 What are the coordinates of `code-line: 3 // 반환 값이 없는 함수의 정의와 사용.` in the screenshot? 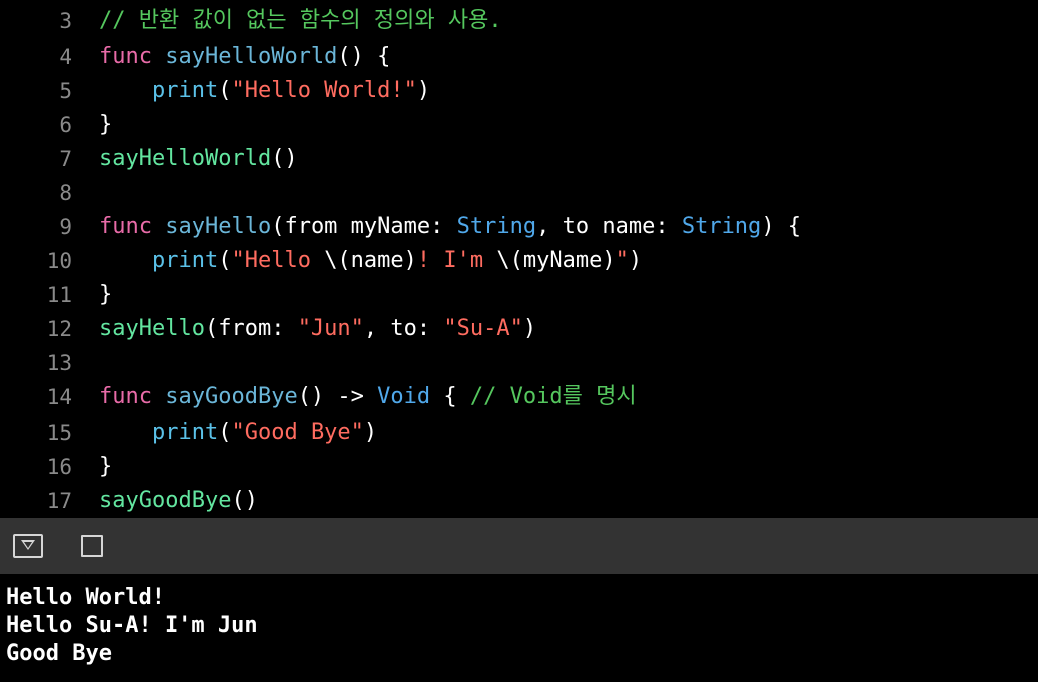 It's located at (519, 21).